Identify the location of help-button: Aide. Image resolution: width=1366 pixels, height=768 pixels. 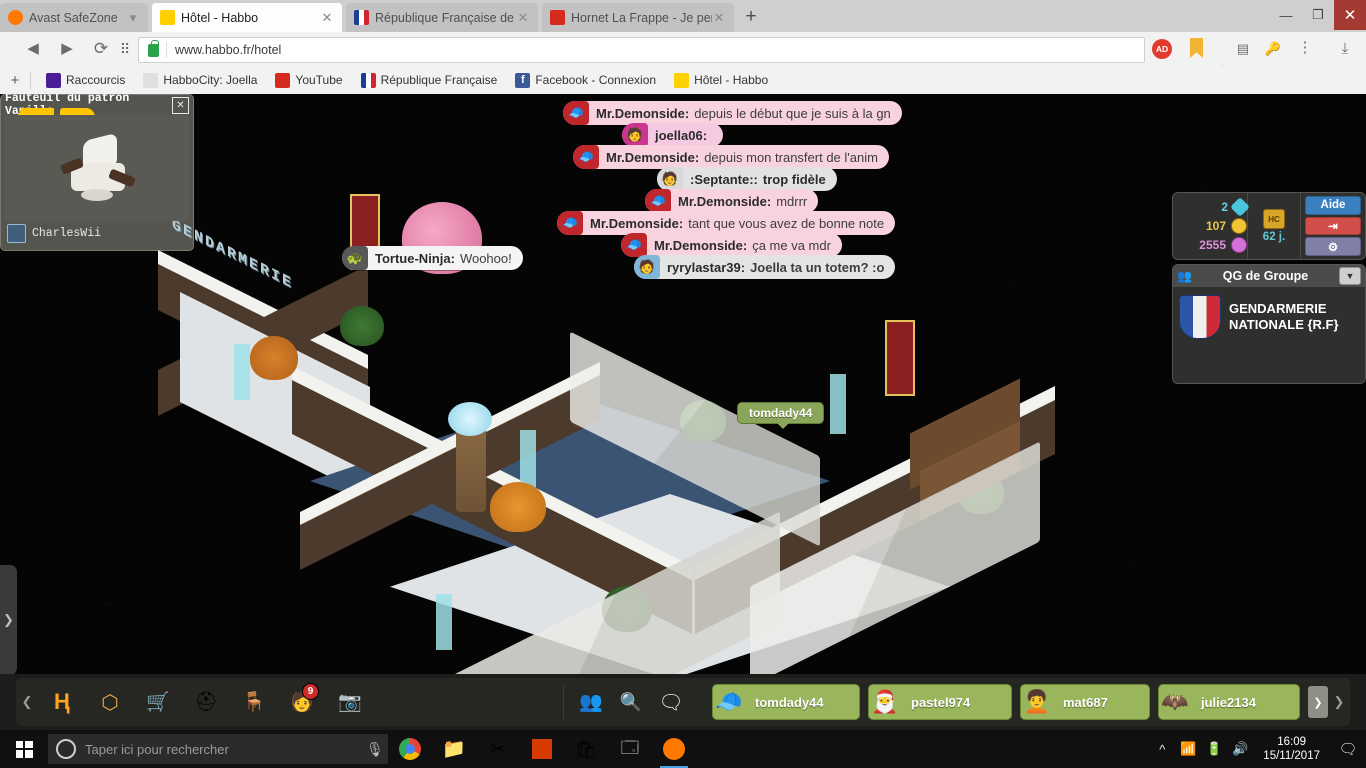
(1333, 205).